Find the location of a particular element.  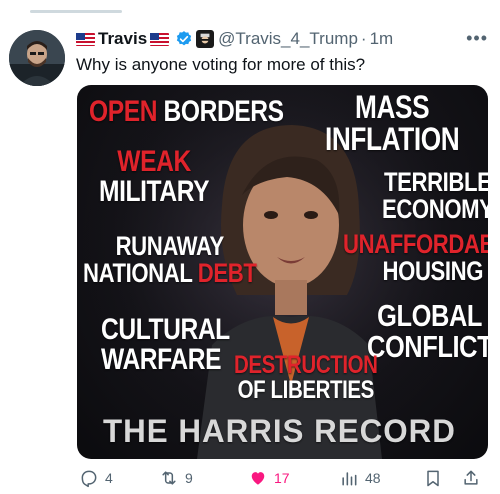

poster-runaway-debt: Runaway National Debt is located at coordinates (170, 259).